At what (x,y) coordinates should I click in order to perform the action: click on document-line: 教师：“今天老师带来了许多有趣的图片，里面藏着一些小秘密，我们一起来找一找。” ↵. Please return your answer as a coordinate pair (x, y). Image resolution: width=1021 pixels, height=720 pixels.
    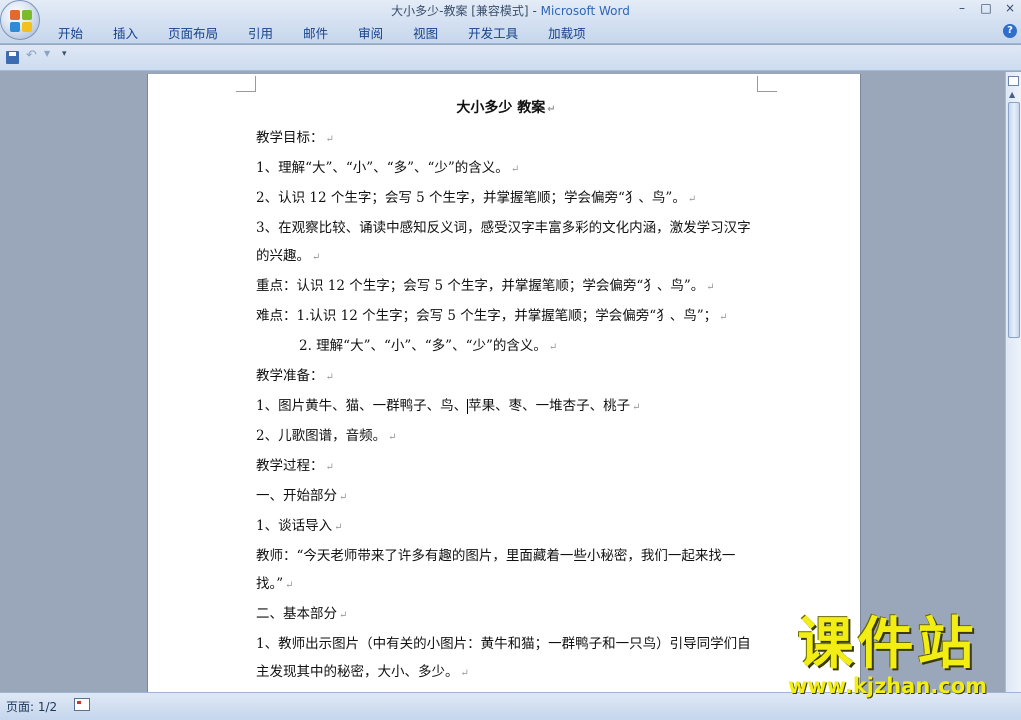
    Looking at the image, I should click on (506, 571).